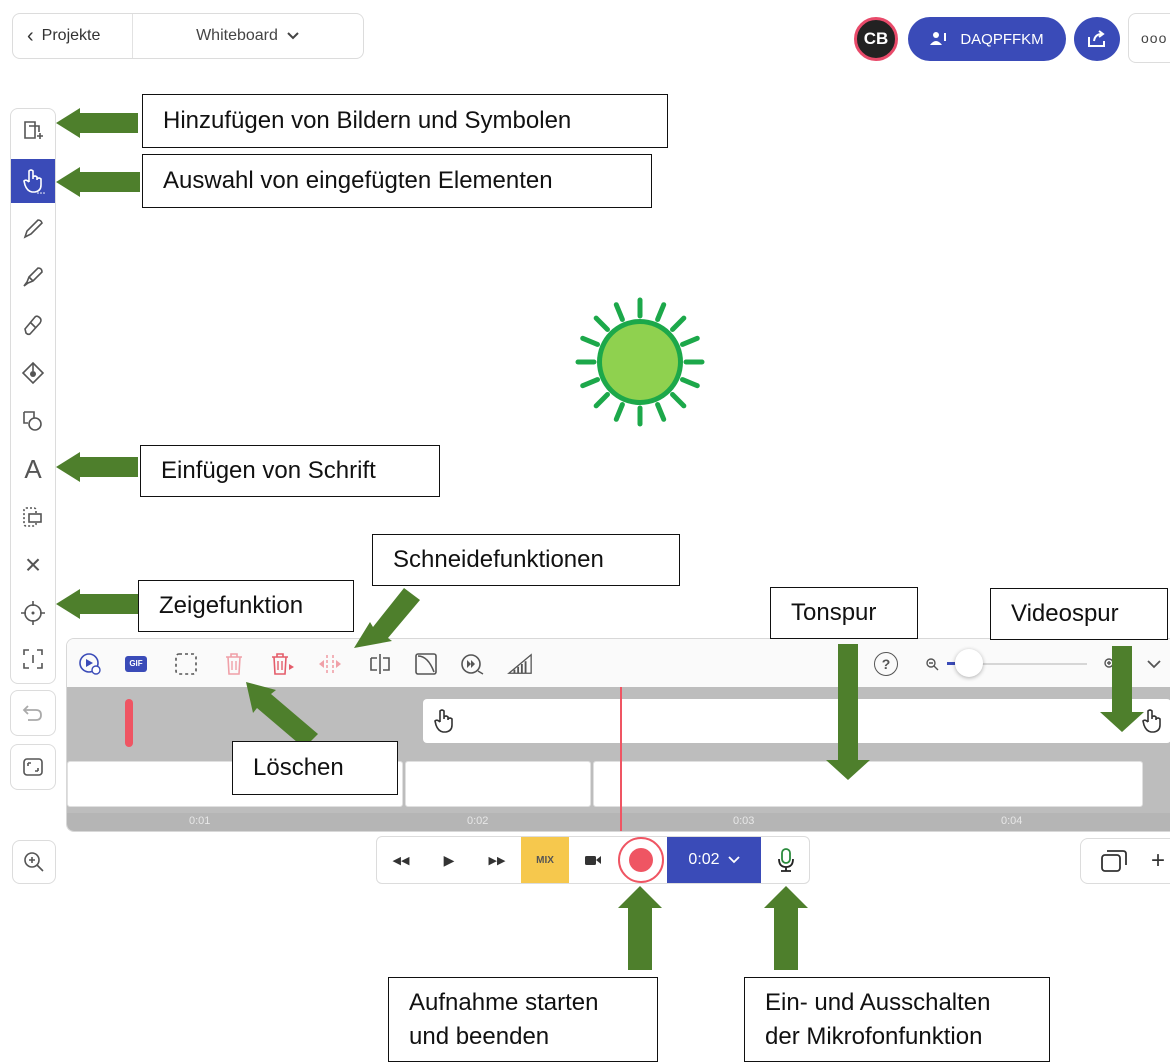 This screenshot has height=1062, width=1170. I want to click on arrow-text, so click(97, 467).